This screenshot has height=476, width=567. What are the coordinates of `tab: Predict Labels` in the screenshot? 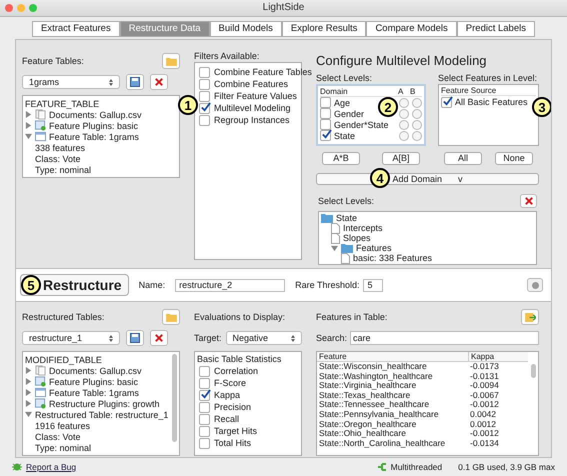 It's located at (495, 29).